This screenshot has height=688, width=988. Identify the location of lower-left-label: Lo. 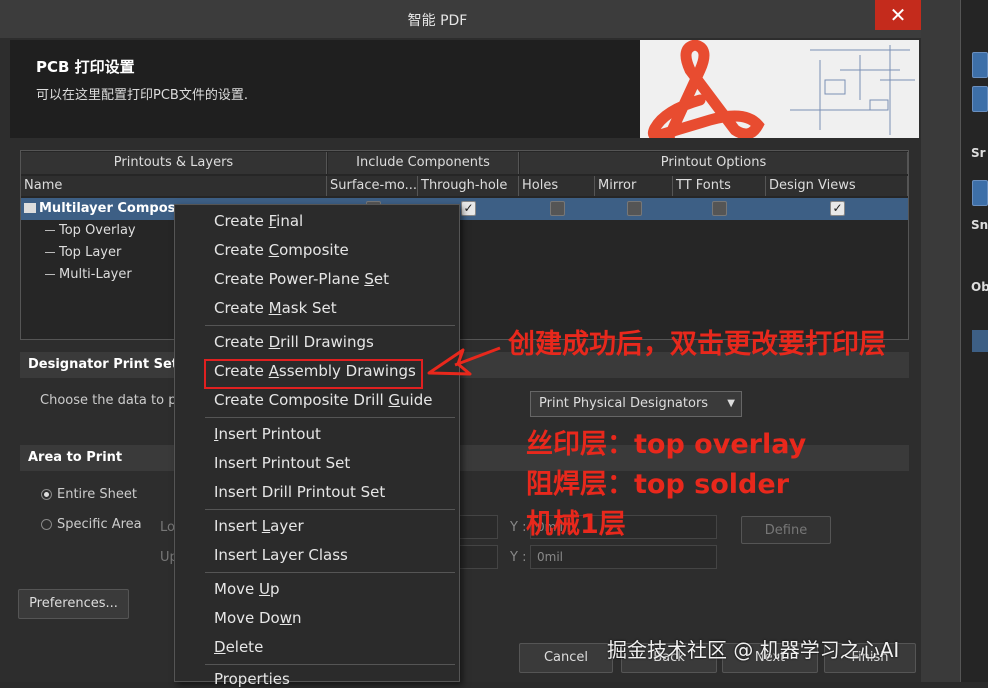
(167, 527).